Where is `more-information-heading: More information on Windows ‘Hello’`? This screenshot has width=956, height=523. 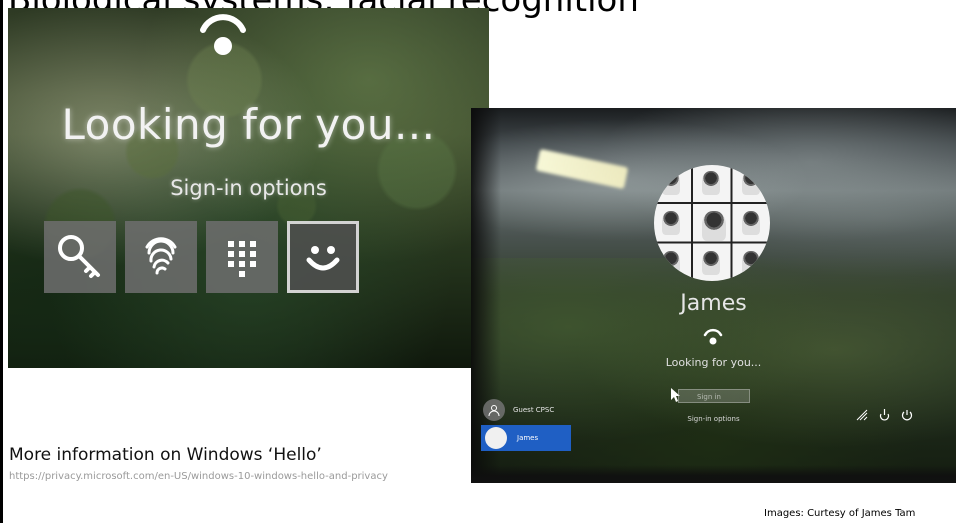
more-information-heading: More information on Windows ‘Hello’ is located at coordinates (165, 455).